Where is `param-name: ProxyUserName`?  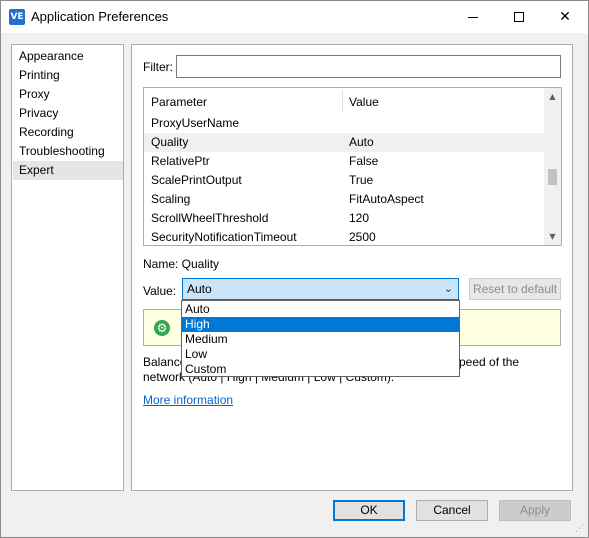 param-name: ProxyUserName is located at coordinates (195, 123).